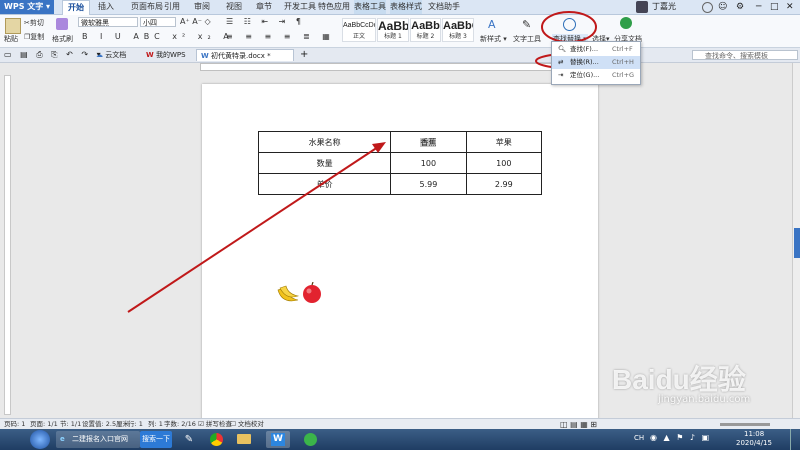  I want to click on scrollbar-thumb, so click(797, 243).